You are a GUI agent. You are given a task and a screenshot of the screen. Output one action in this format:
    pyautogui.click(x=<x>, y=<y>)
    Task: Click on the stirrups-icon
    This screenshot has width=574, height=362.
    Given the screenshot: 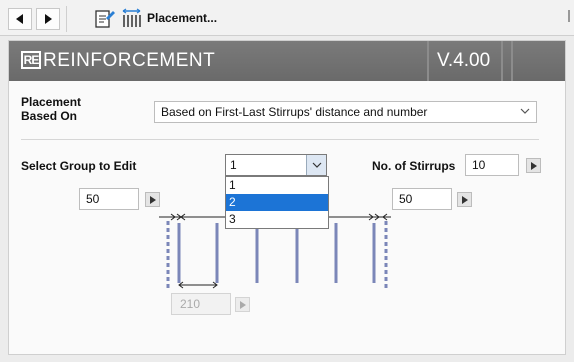 What is the action you would take?
    pyautogui.click(x=131, y=17)
    